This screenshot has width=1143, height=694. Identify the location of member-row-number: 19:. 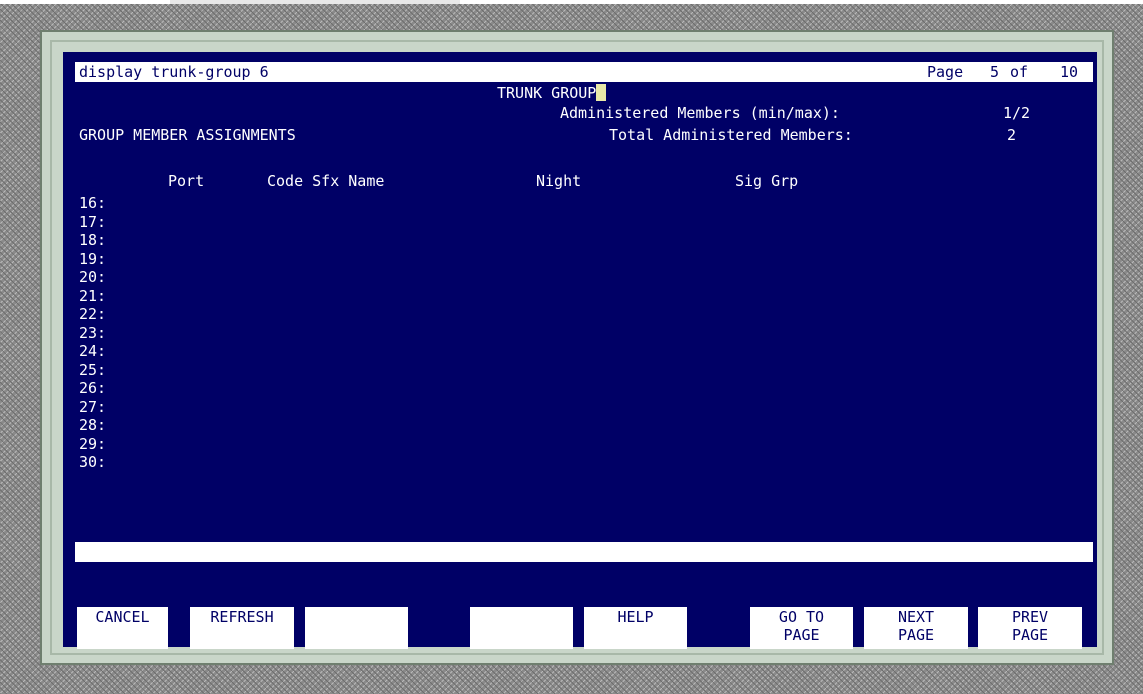
(93, 258).